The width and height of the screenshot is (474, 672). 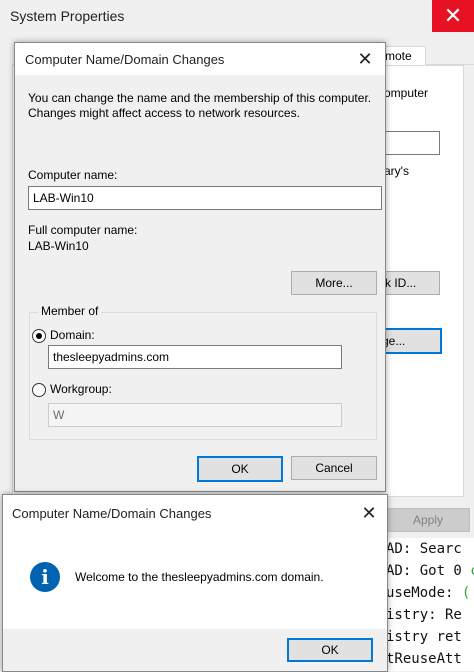 What do you see at coordinates (428, 520) in the screenshot?
I see `apply-button: Apply` at bounding box center [428, 520].